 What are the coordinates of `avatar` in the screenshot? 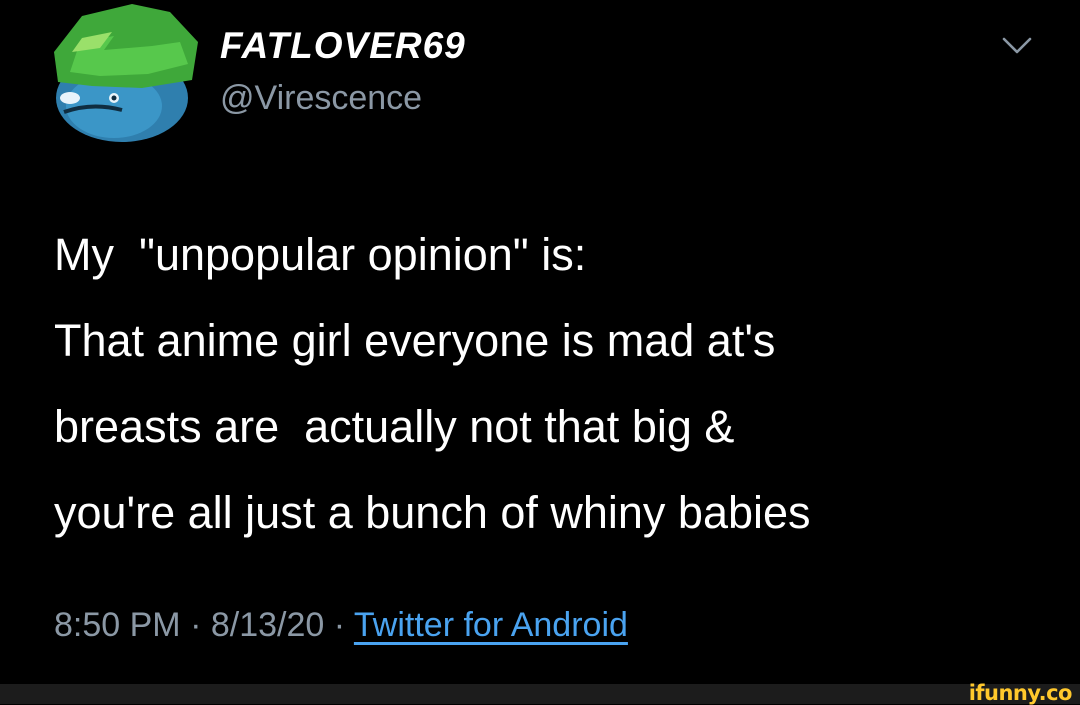 It's located at (125, 73).